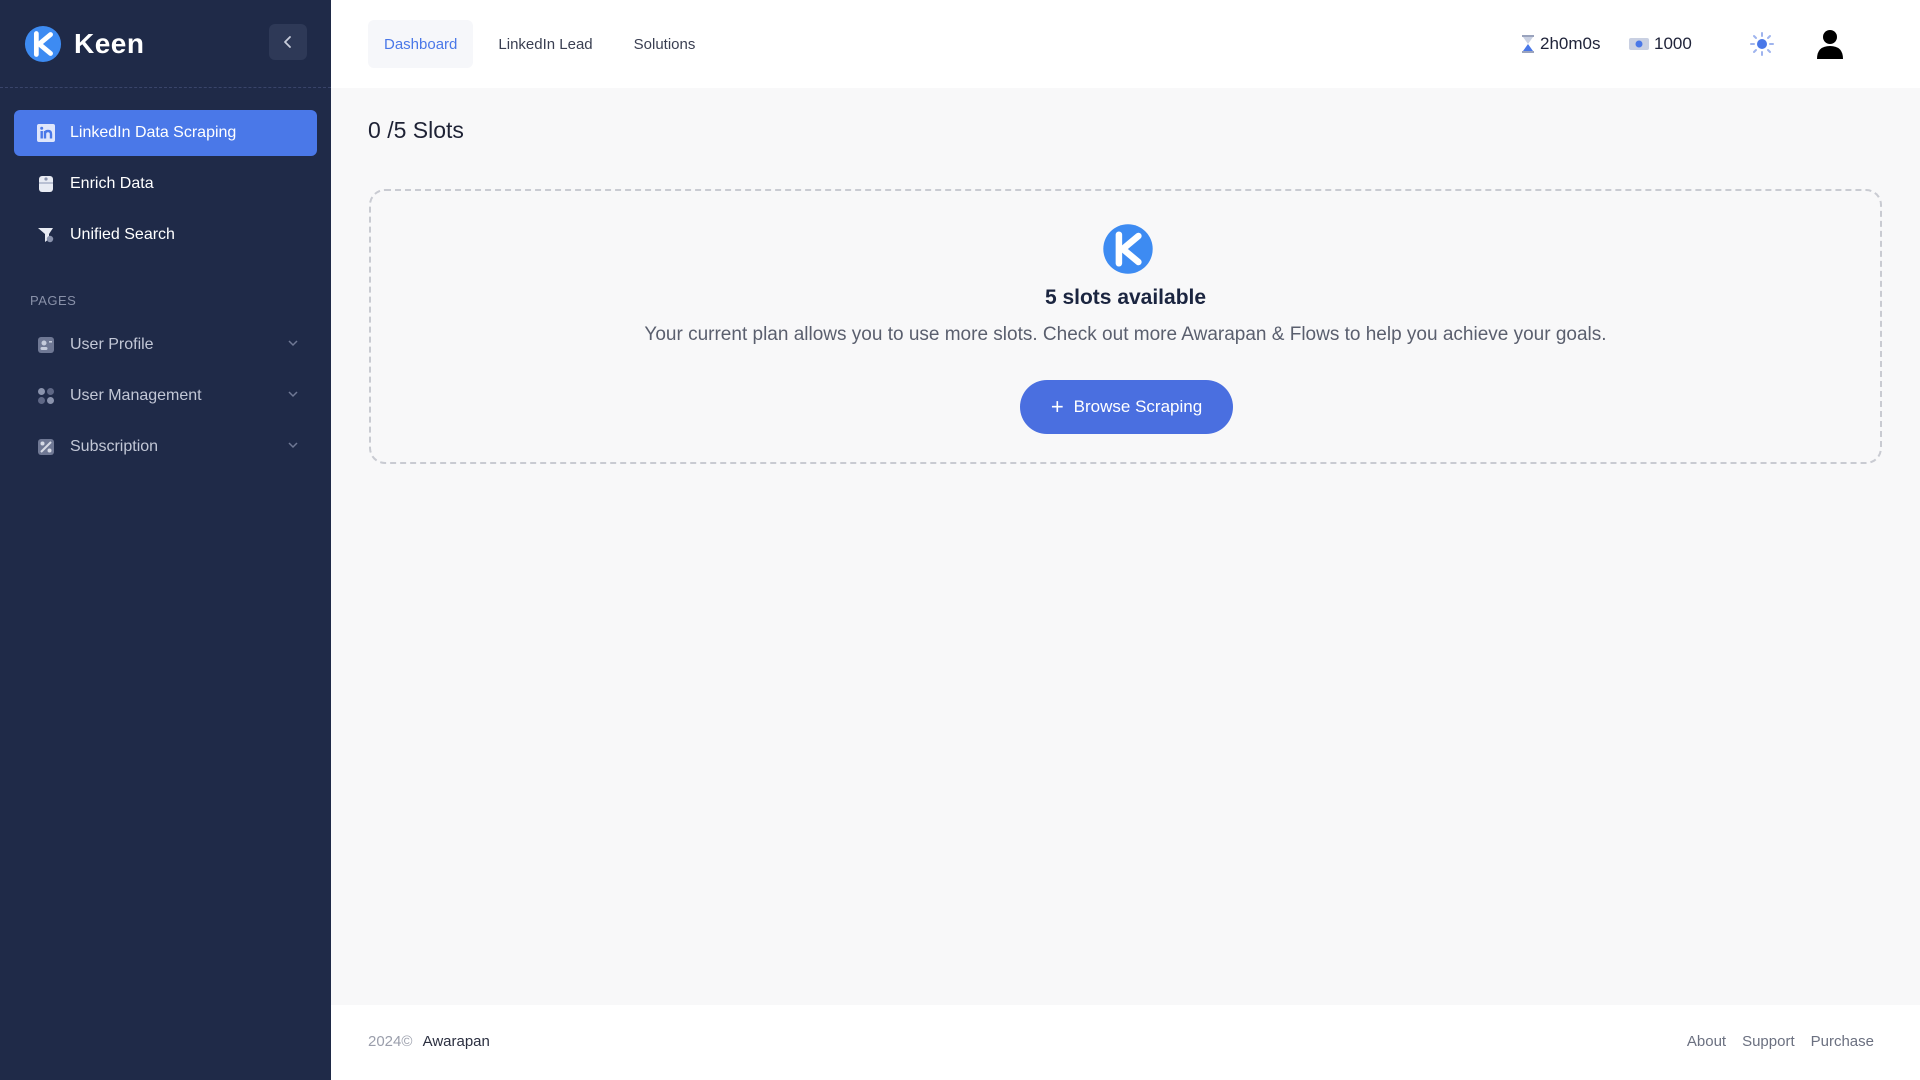 The width and height of the screenshot is (1920, 1080). I want to click on database-icon, so click(46, 184).